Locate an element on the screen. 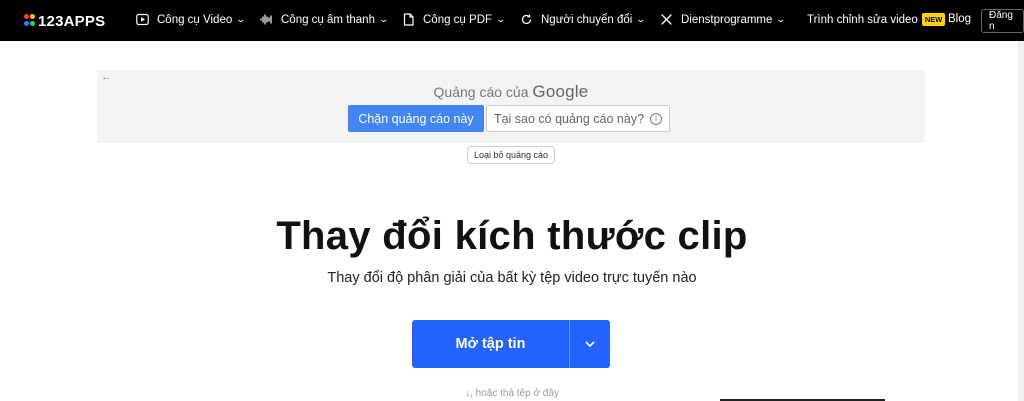  block-ad-button: Chặn quảng cáo này is located at coordinates (416, 118).